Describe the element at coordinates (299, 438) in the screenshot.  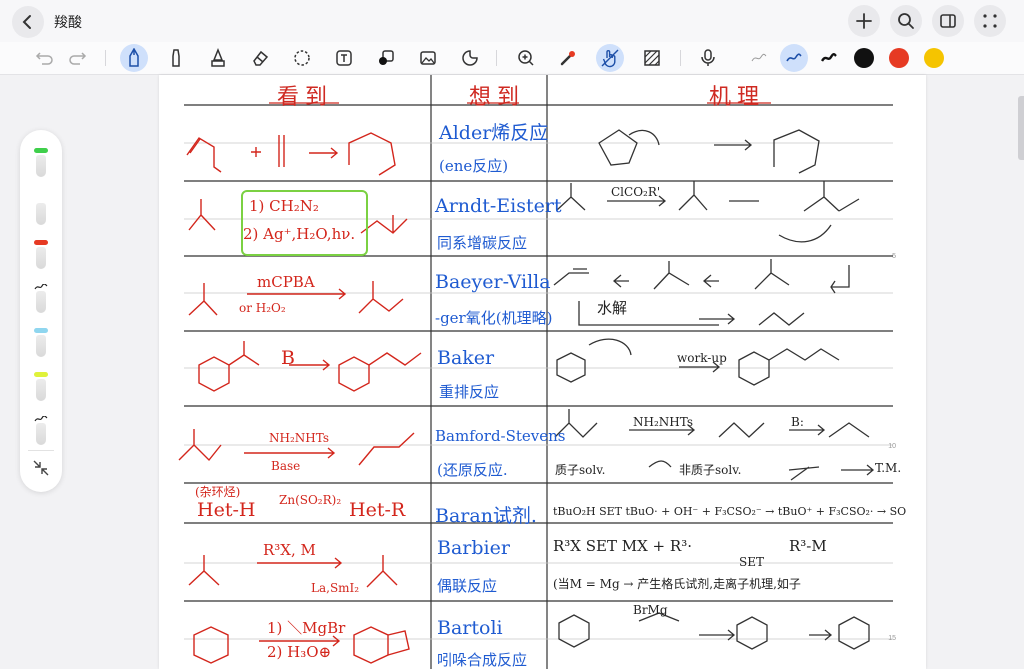
I see `reagent-text: NH₂NHTs` at that location.